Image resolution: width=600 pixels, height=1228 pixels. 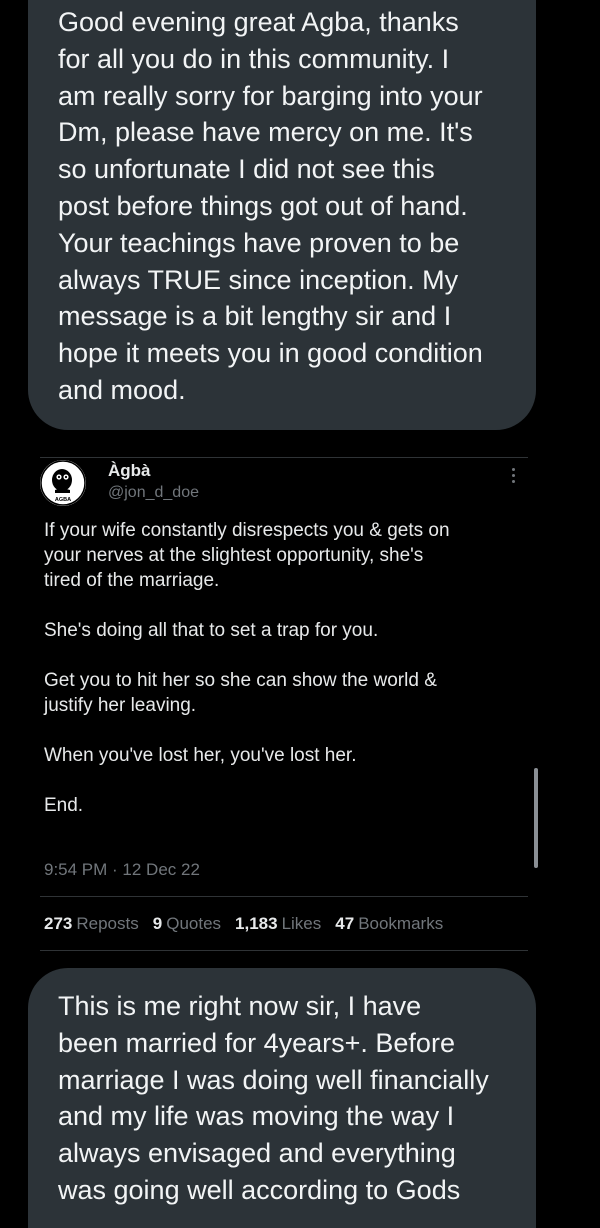 I want to click on tweet-paragraph: End., so click(x=64, y=805).